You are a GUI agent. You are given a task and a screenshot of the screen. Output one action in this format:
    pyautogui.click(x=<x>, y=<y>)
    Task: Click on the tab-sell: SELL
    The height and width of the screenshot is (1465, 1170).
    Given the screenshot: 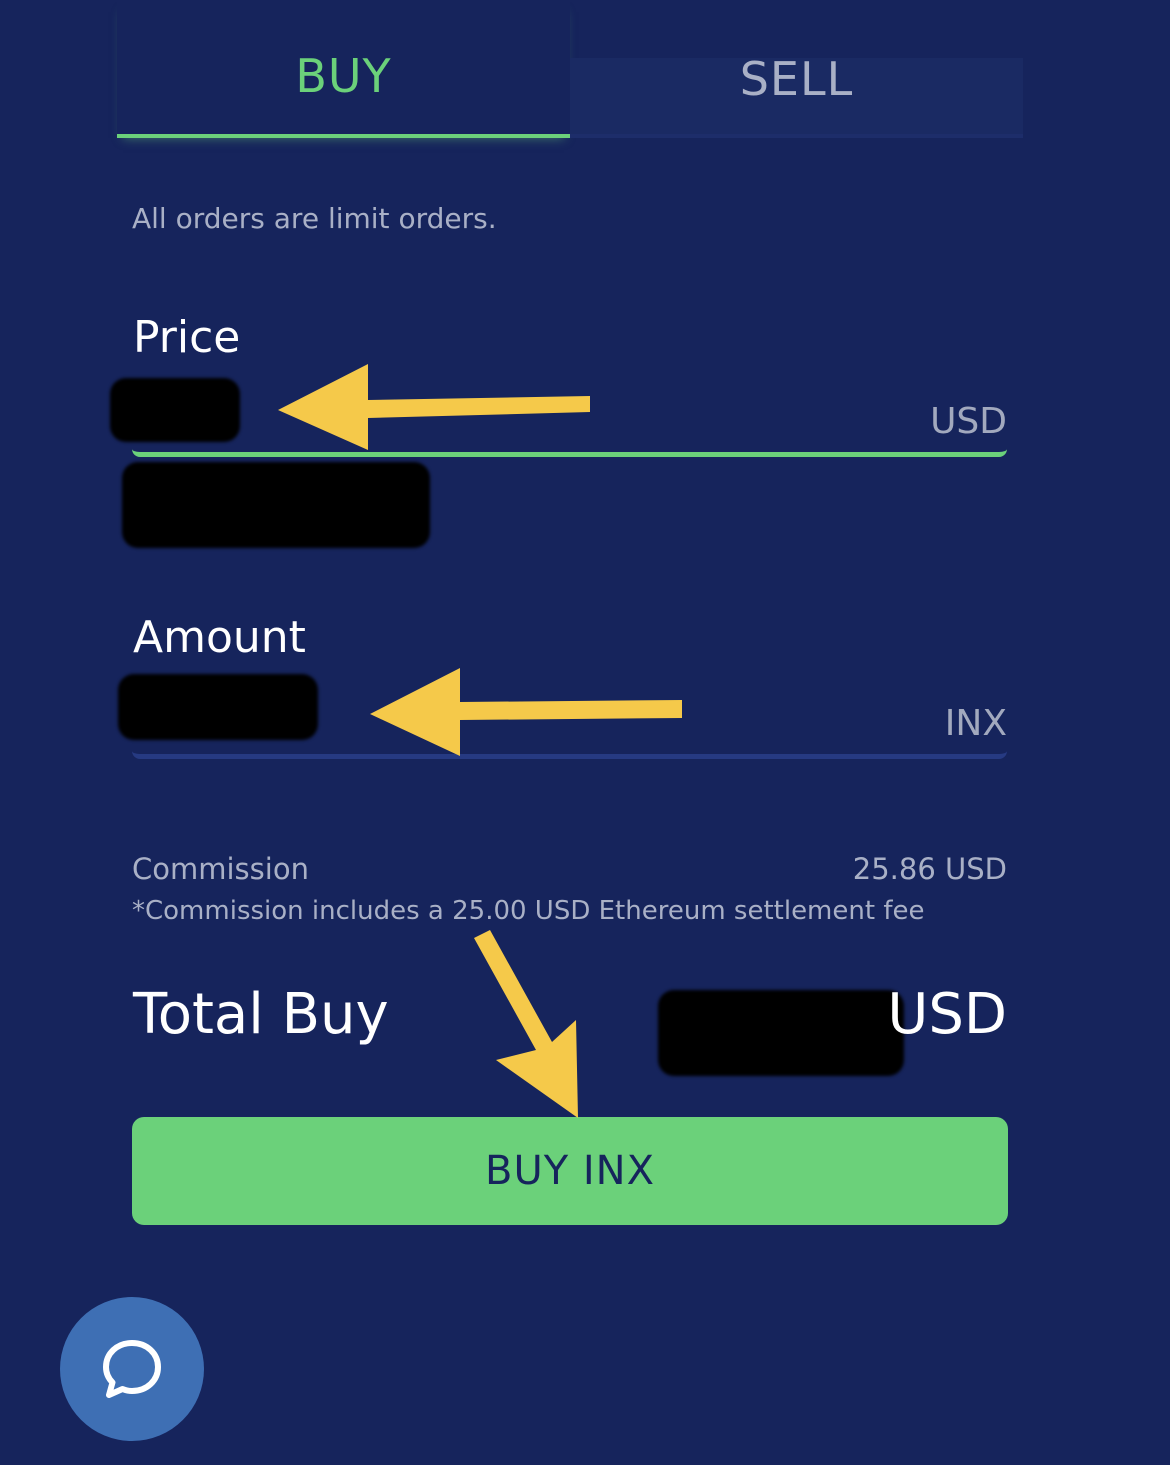 What is the action you would take?
    pyautogui.click(x=796, y=95)
    